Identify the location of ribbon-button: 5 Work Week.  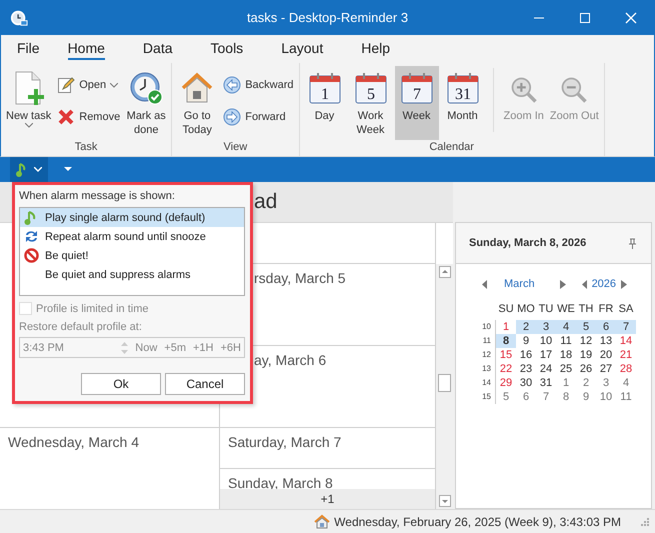
(370, 103).